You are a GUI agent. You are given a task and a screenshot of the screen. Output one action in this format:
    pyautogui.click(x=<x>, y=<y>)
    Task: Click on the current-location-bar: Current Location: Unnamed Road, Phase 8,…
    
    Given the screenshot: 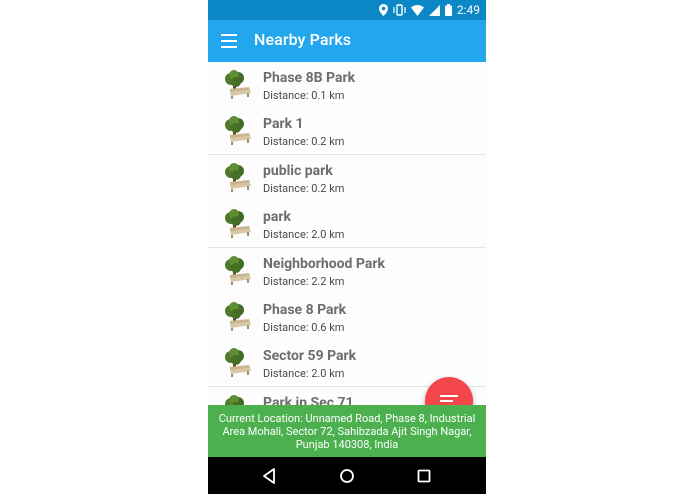 What is the action you would take?
    pyautogui.click(x=347, y=431)
    